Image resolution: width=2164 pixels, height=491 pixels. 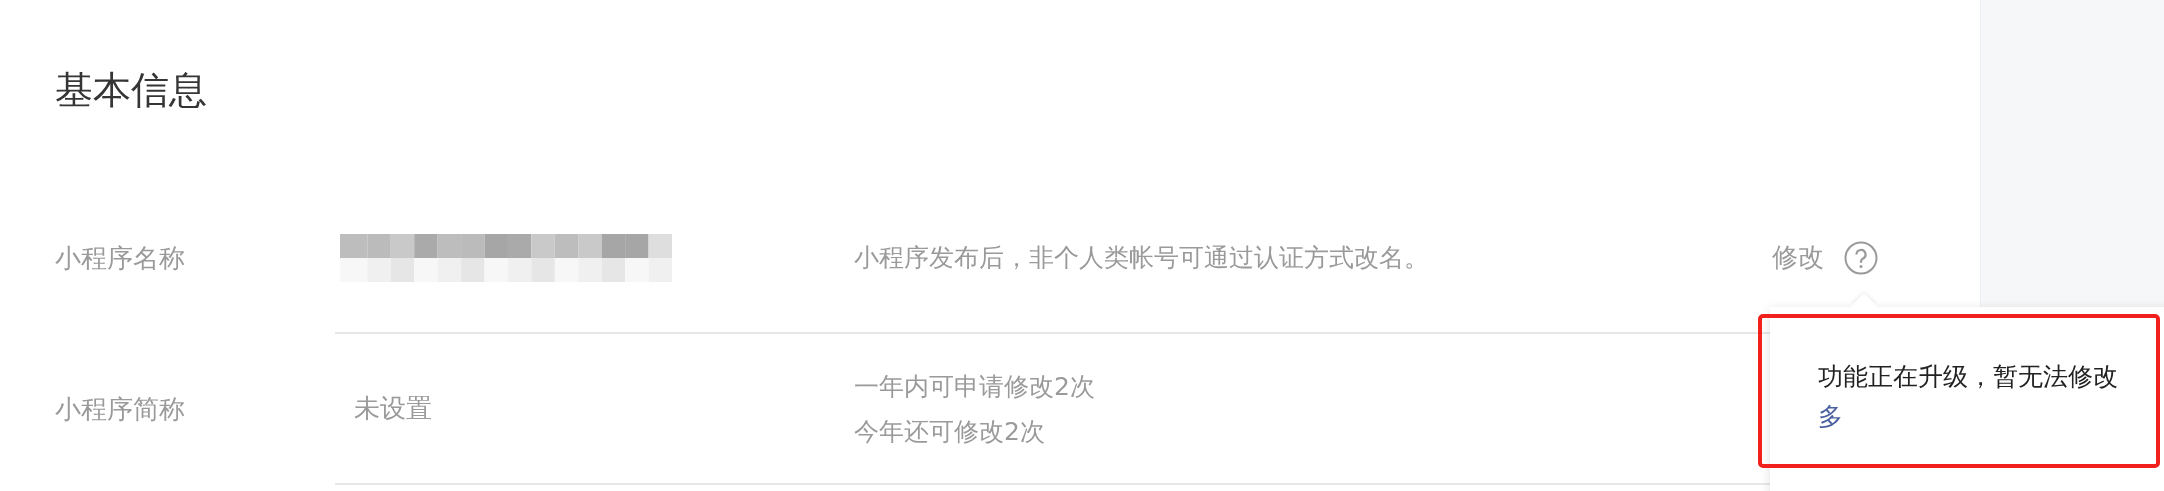 What do you see at coordinates (1968, 377) in the screenshot?
I see `tooltip-message: 功能正在升级，暂无法修改` at bounding box center [1968, 377].